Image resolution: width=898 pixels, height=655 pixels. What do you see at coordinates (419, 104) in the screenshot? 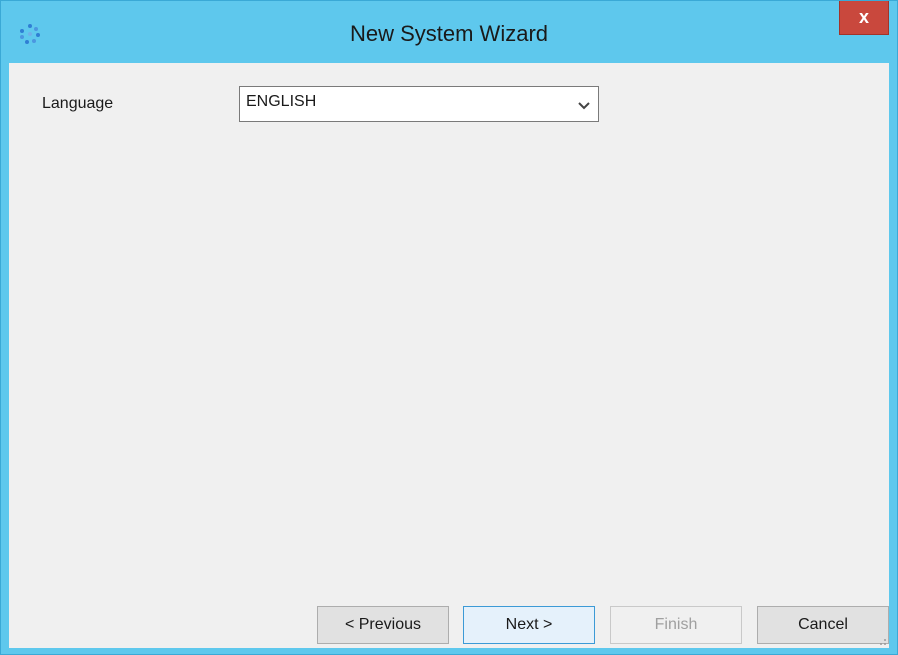
I see `language-dropdown: ENGLISH` at bounding box center [419, 104].